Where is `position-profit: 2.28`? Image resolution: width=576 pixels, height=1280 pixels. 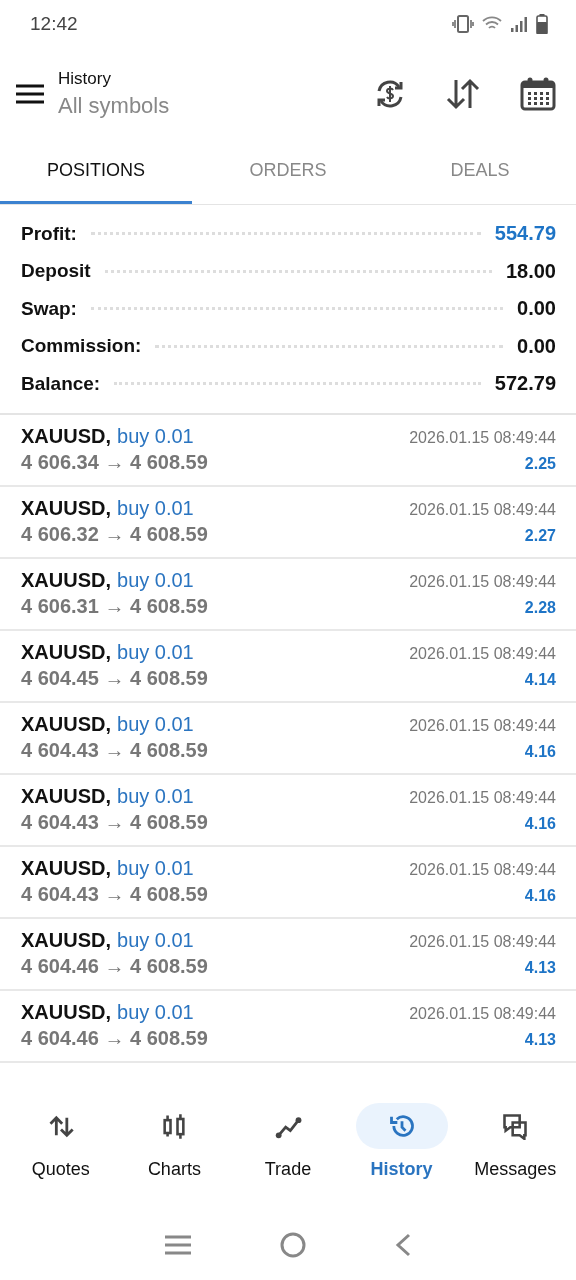
position-profit: 2.28 is located at coordinates (540, 608).